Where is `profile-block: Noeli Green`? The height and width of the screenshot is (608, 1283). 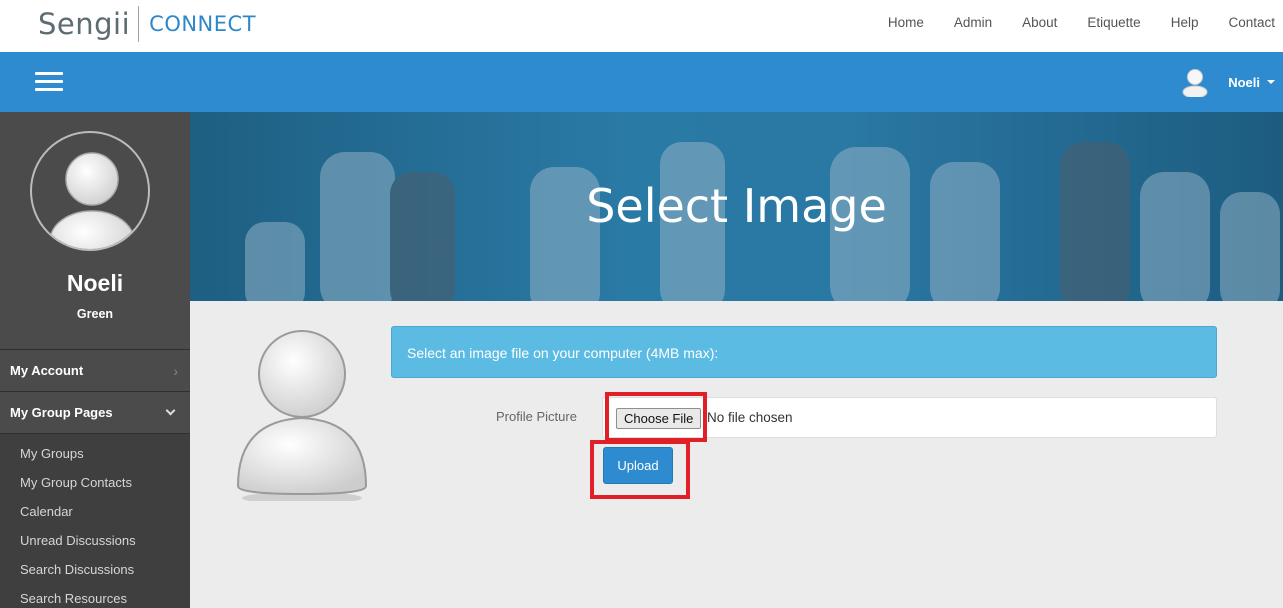
profile-block: Noeli Green is located at coordinates (95, 231).